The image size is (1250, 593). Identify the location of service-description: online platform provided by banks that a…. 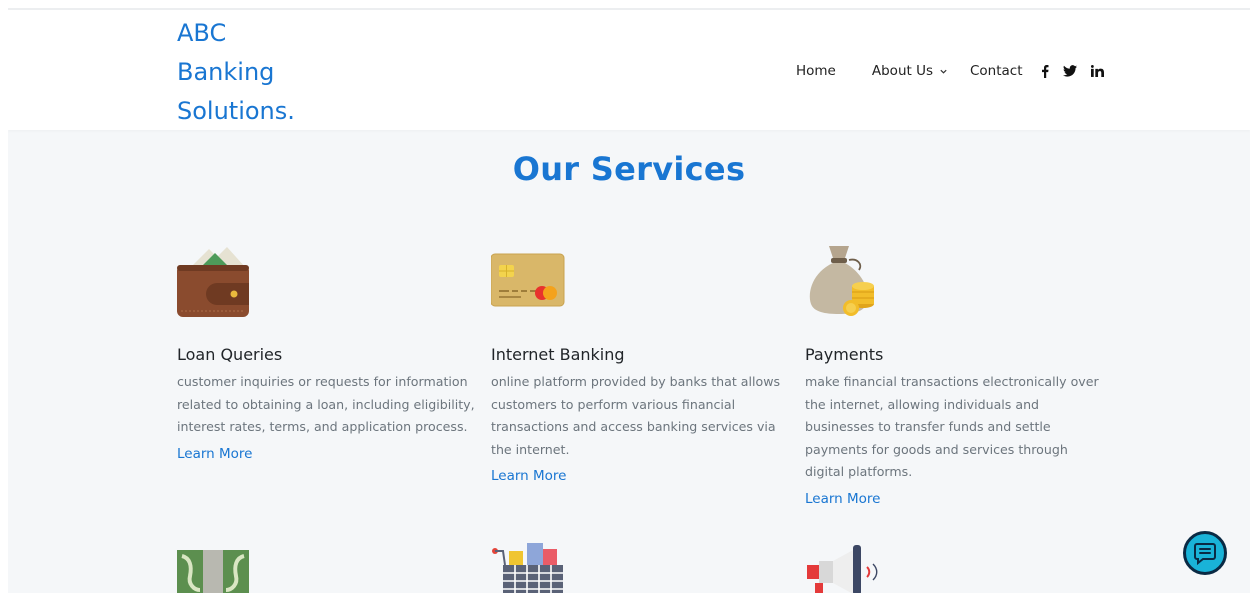
(636, 415).